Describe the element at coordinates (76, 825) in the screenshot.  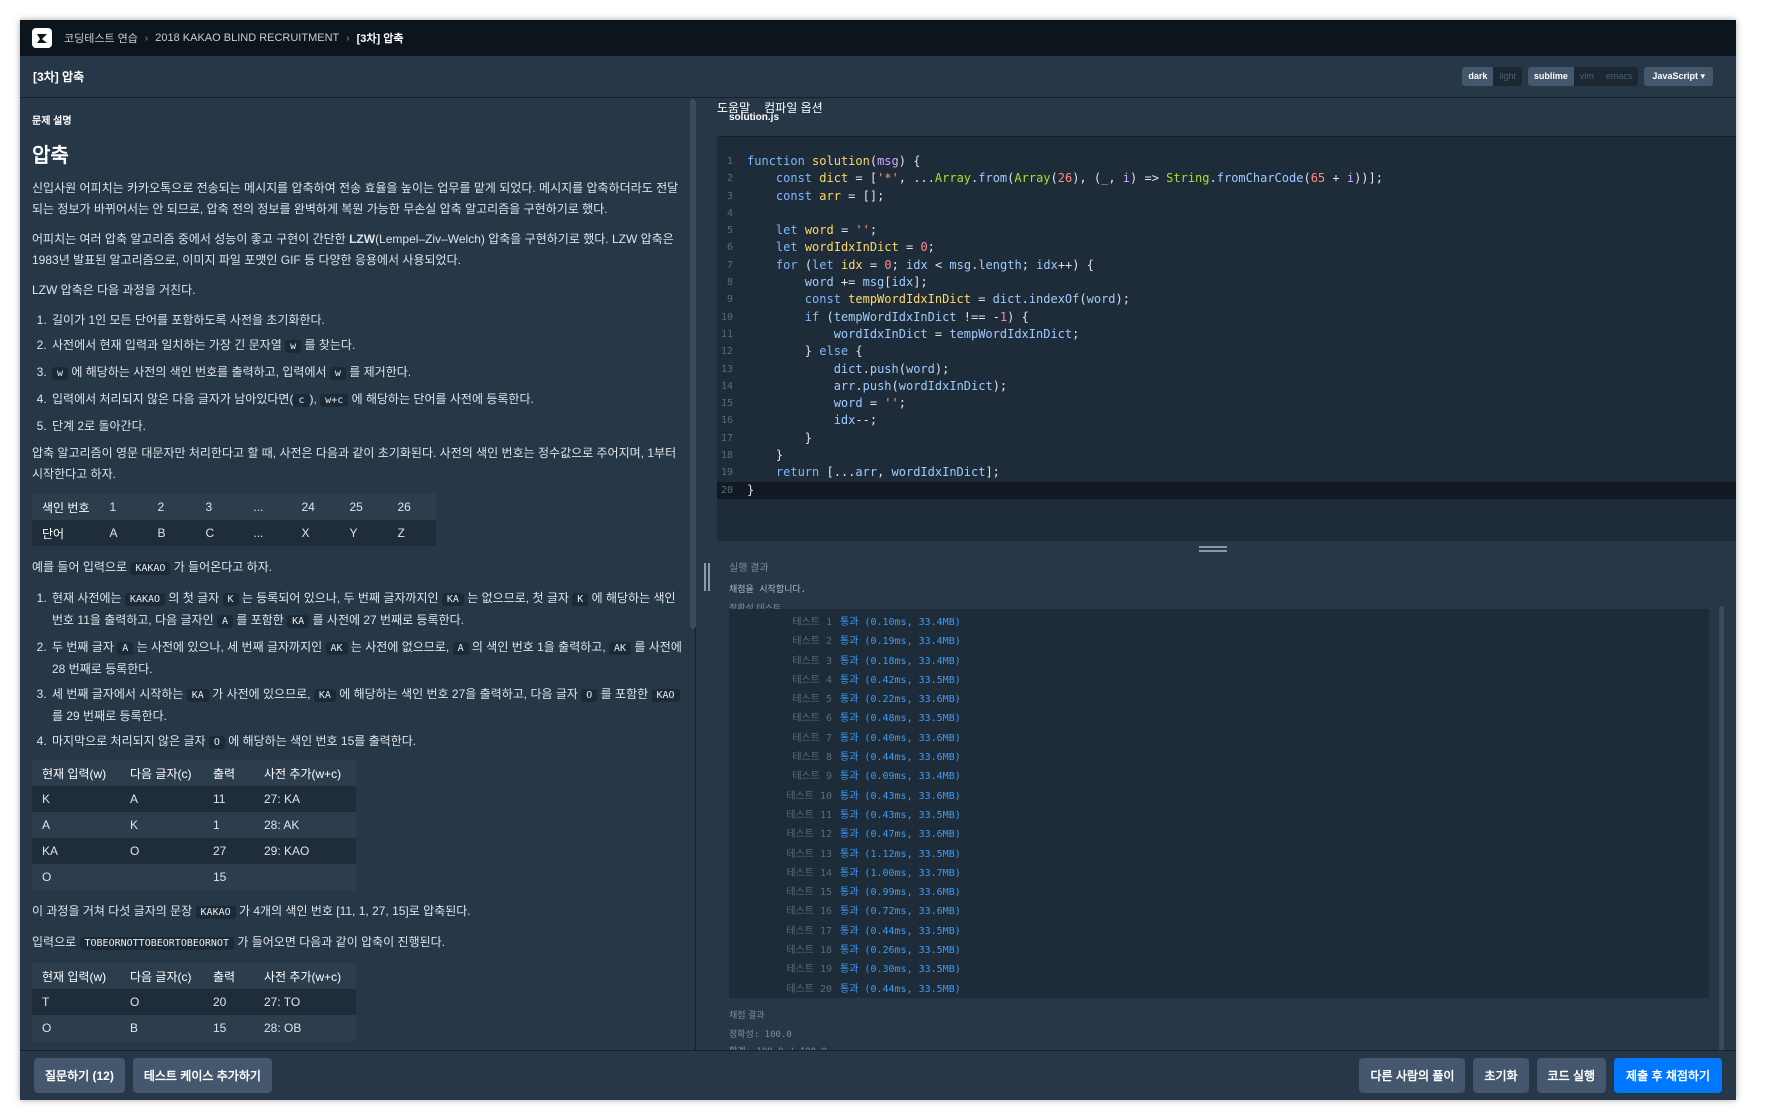
I see `table-cell: A` at that location.